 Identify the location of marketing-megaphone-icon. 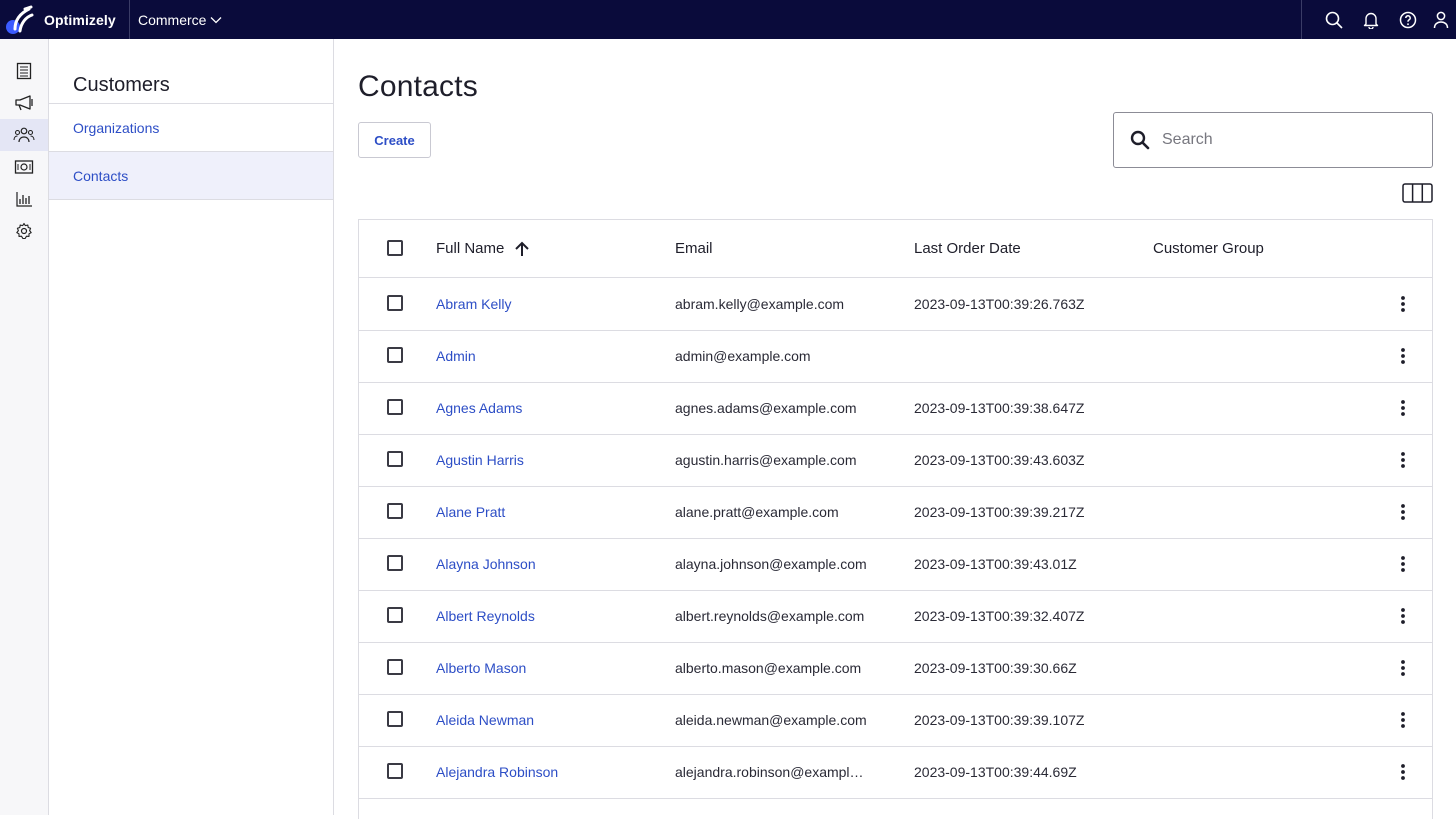
(24, 103).